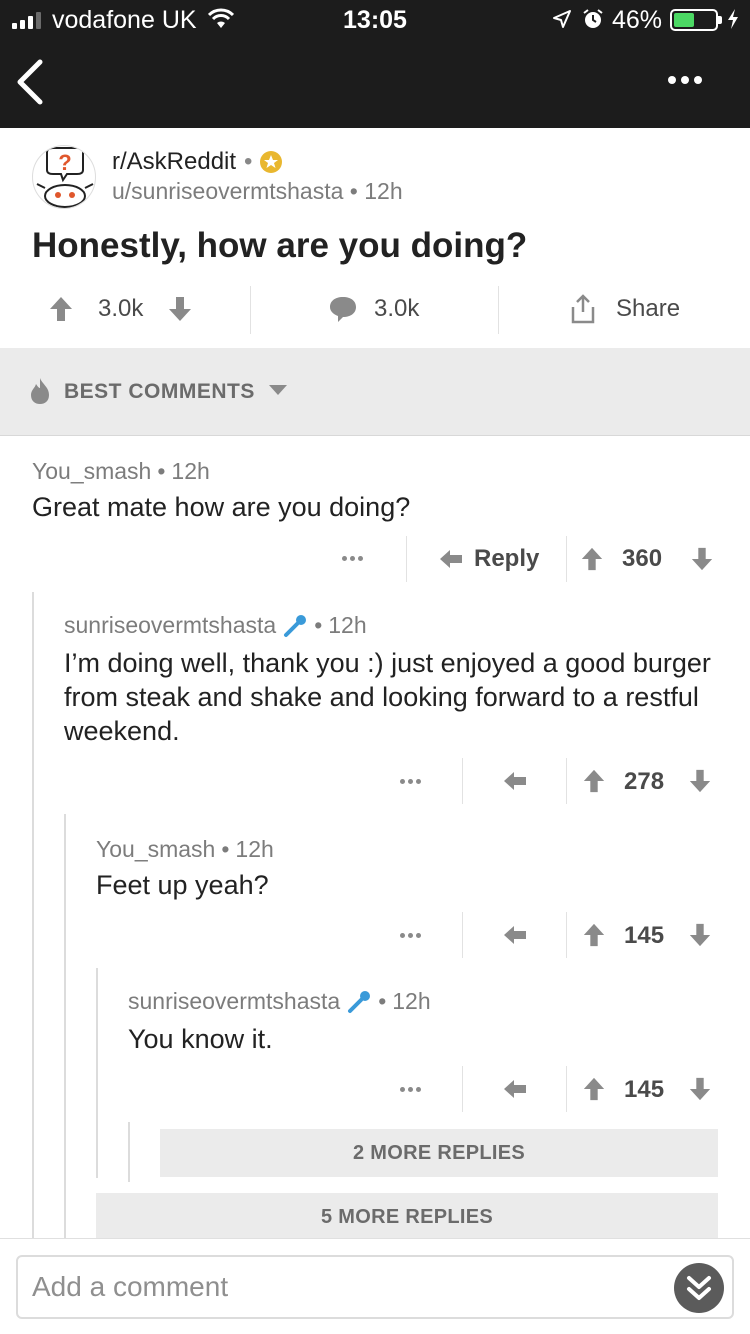 This screenshot has height=1334, width=750. I want to click on reply-button: Reply, so click(488, 559).